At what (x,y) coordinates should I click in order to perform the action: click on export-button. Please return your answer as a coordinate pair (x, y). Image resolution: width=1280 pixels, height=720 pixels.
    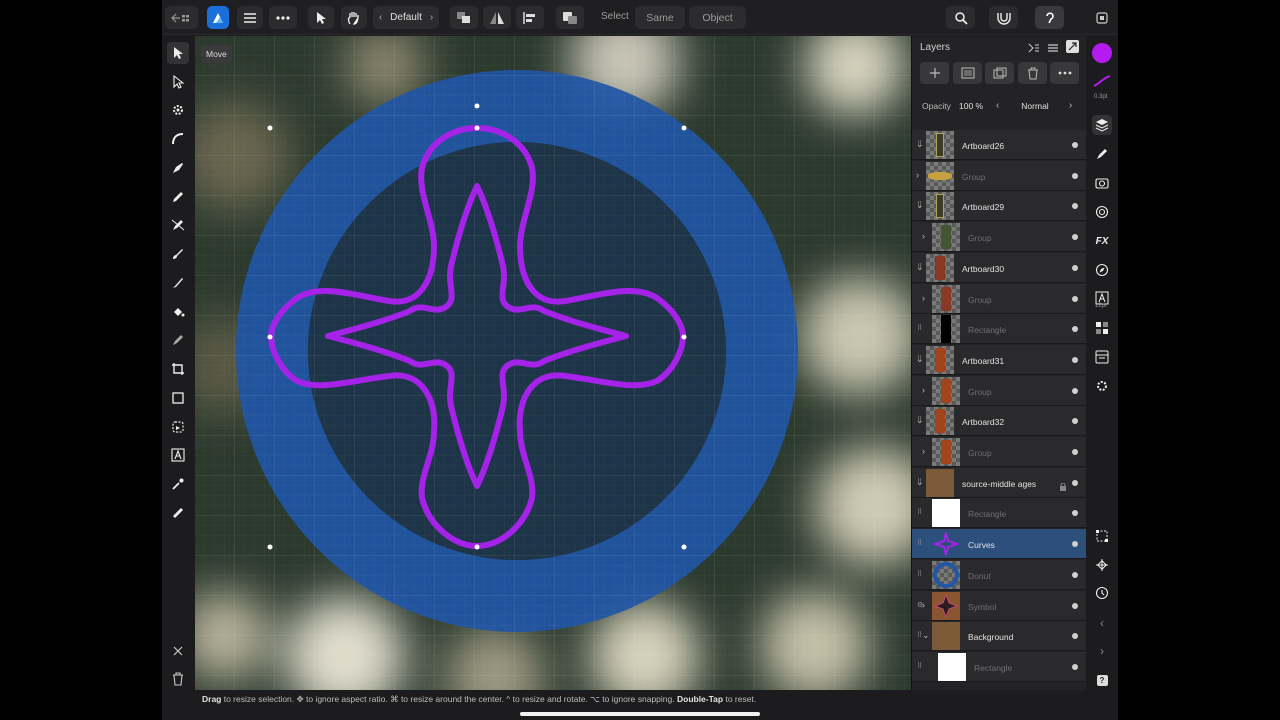
    Looking at the image, I should click on (1102, 17).